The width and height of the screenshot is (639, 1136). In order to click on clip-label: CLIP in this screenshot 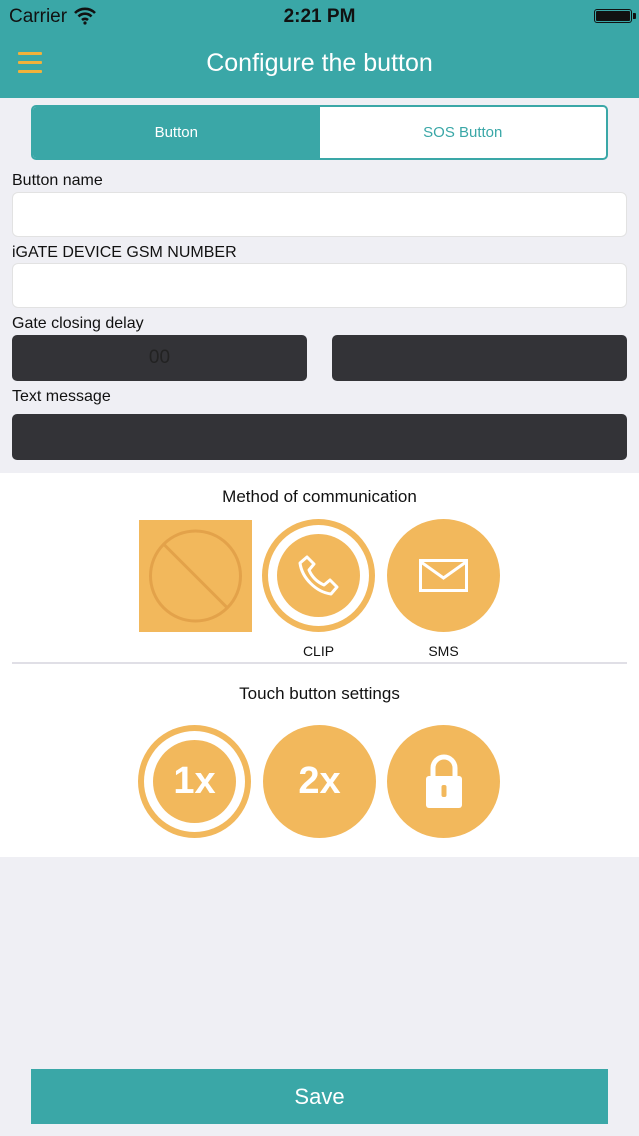, I will do `click(318, 651)`.